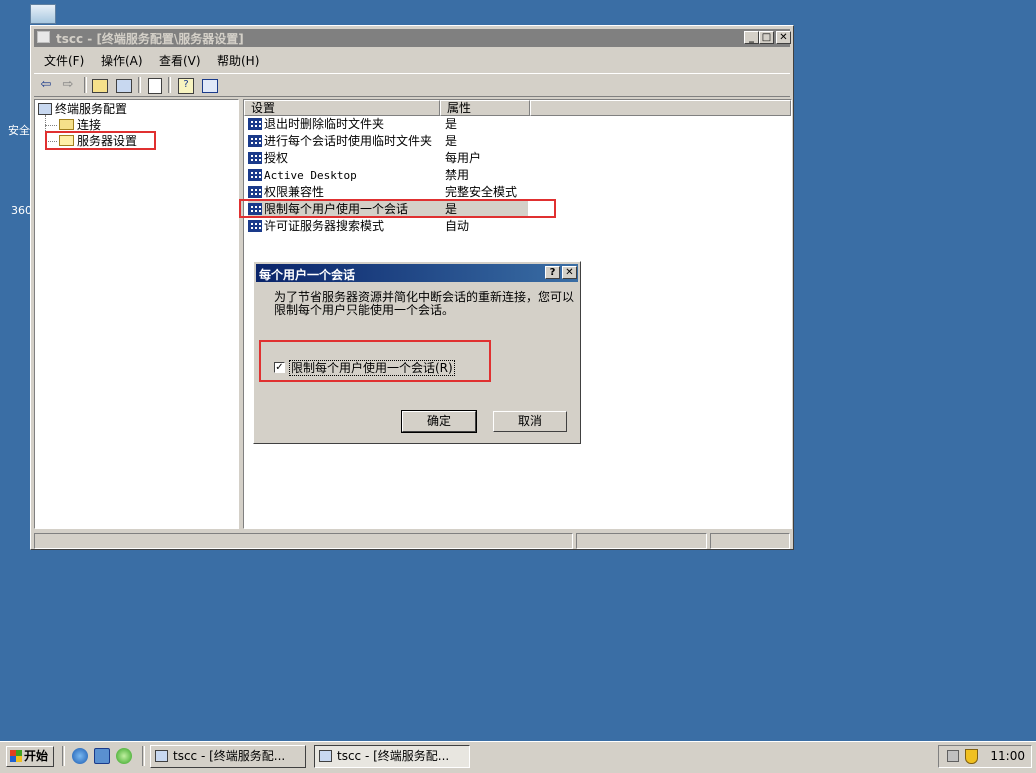 The width and height of the screenshot is (1036, 773). Describe the element at coordinates (16, 755) in the screenshot. I see `windows-logo-icon` at that location.